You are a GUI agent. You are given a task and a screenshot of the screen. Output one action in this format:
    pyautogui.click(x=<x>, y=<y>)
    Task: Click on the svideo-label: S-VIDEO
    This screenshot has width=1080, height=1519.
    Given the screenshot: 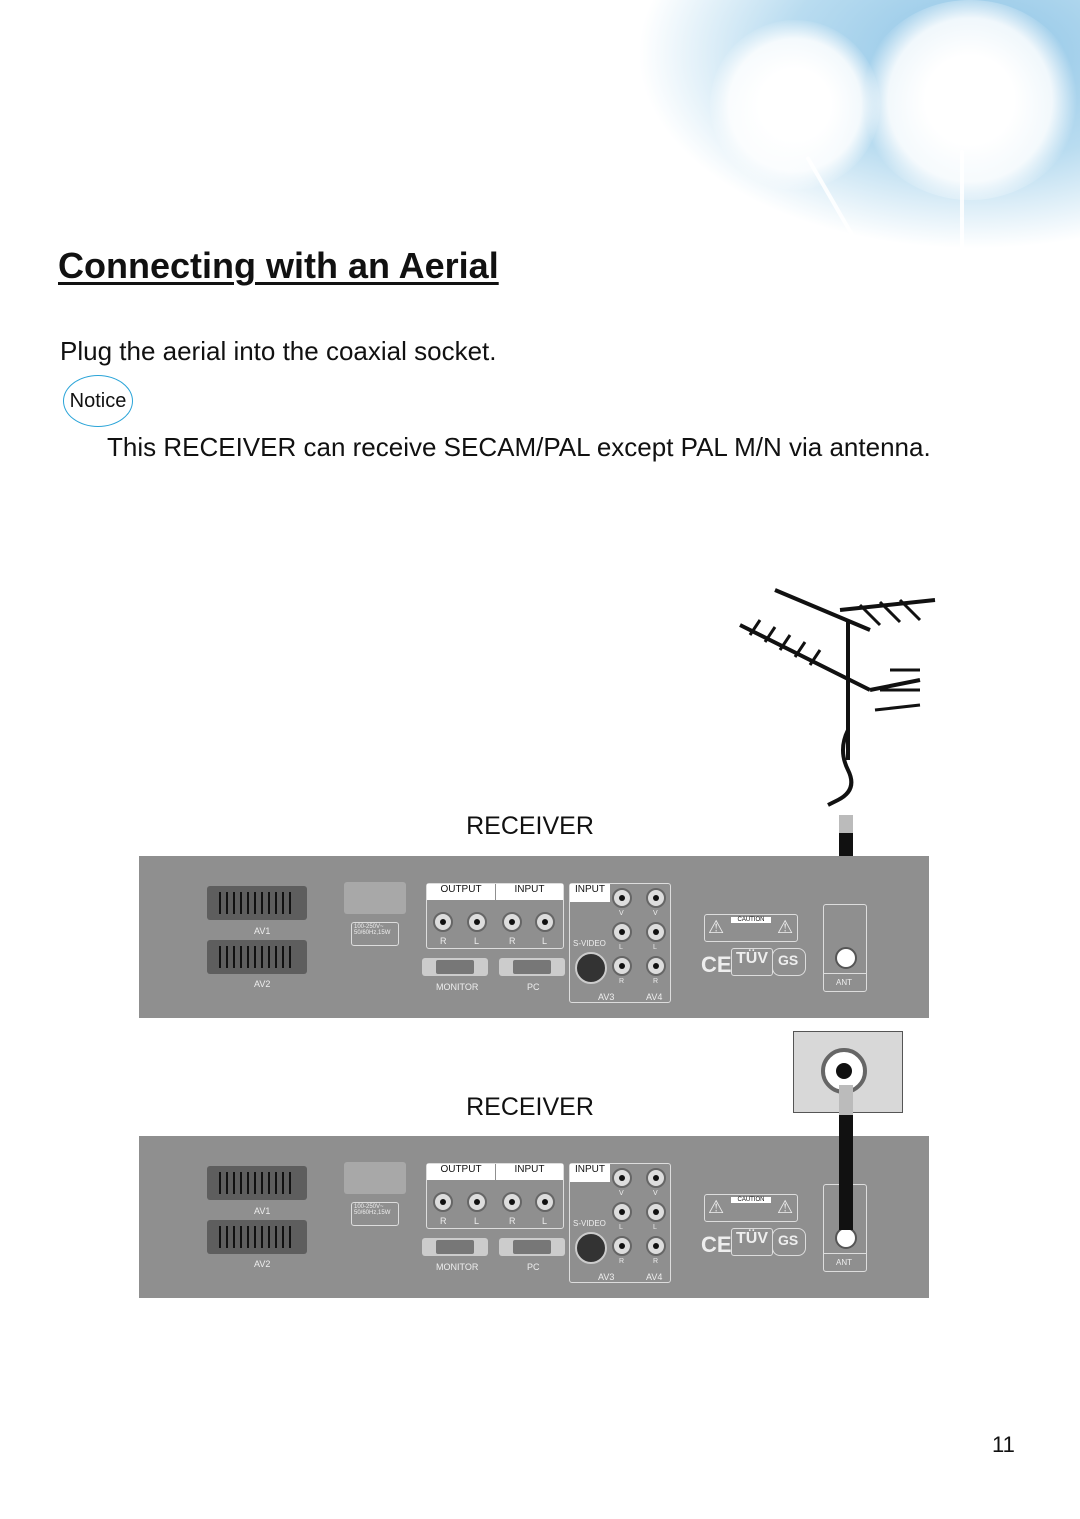 What is the action you would take?
    pyautogui.click(x=589, y=1223)
    